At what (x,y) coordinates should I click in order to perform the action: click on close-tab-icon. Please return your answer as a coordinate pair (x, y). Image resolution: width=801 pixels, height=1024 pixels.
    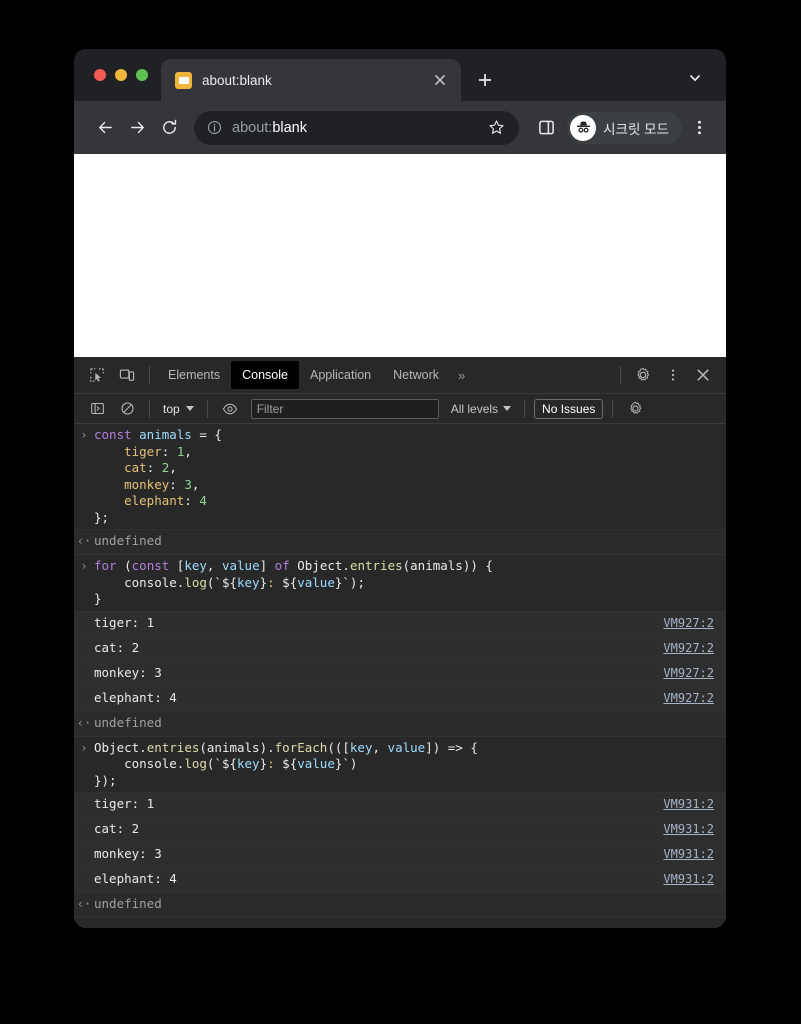
    Looking at the image, I should click on (440, 80).